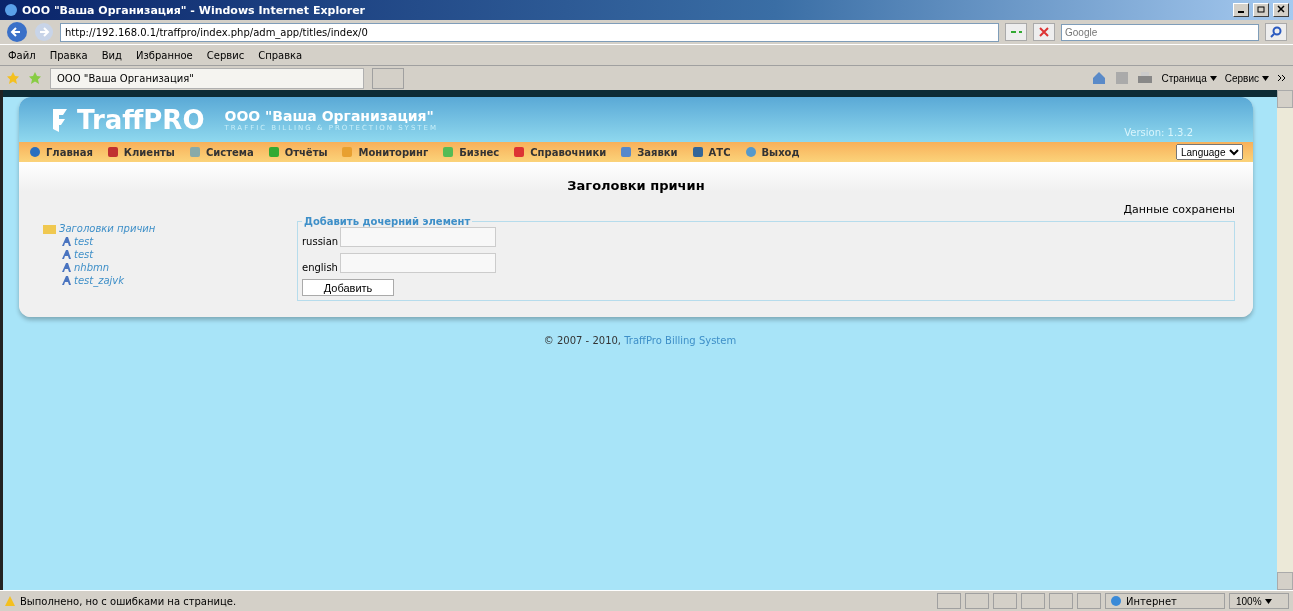 This screenshot has width=1293, height=611. What do you see at coordinates (13, 78) in the screenshot?
I see `star-icon` at bounding box center [13, 78].